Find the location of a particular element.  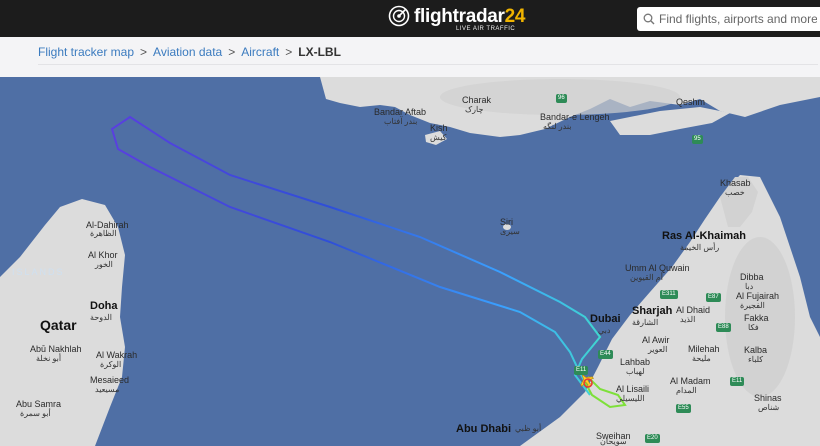

place-al-khor: Al Khor is located at coordinates (103, 255).